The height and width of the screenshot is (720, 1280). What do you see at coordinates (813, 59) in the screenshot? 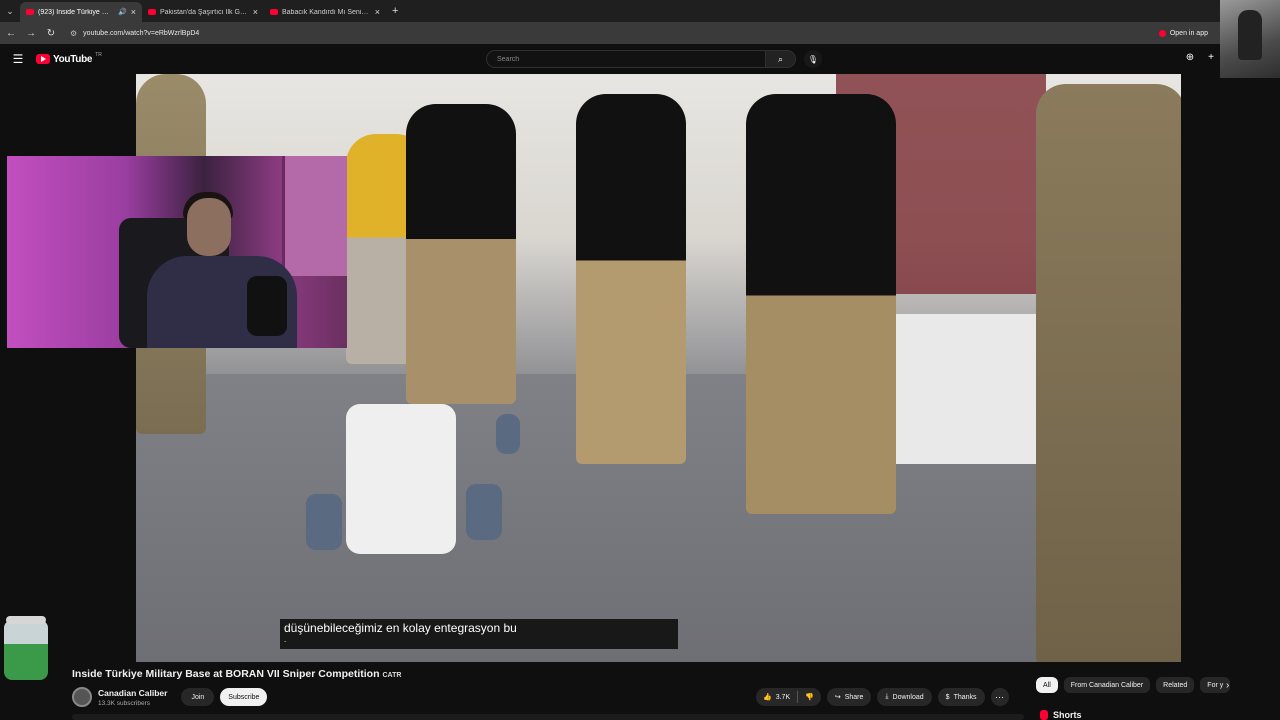
I see `voice-search-mic-icon: 🎙` at bounding box center [813, 59].